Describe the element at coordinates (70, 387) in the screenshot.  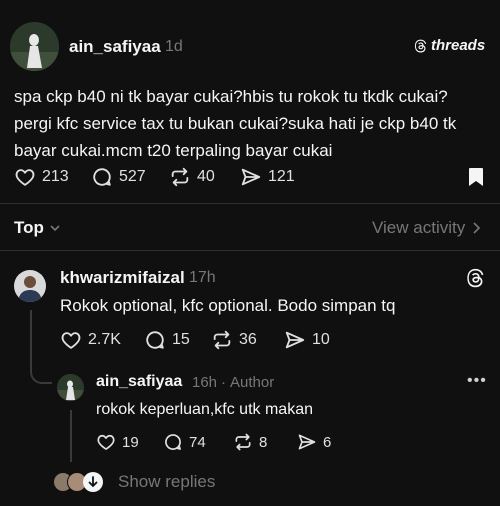
I see `reply2-author-avatar` at that location.